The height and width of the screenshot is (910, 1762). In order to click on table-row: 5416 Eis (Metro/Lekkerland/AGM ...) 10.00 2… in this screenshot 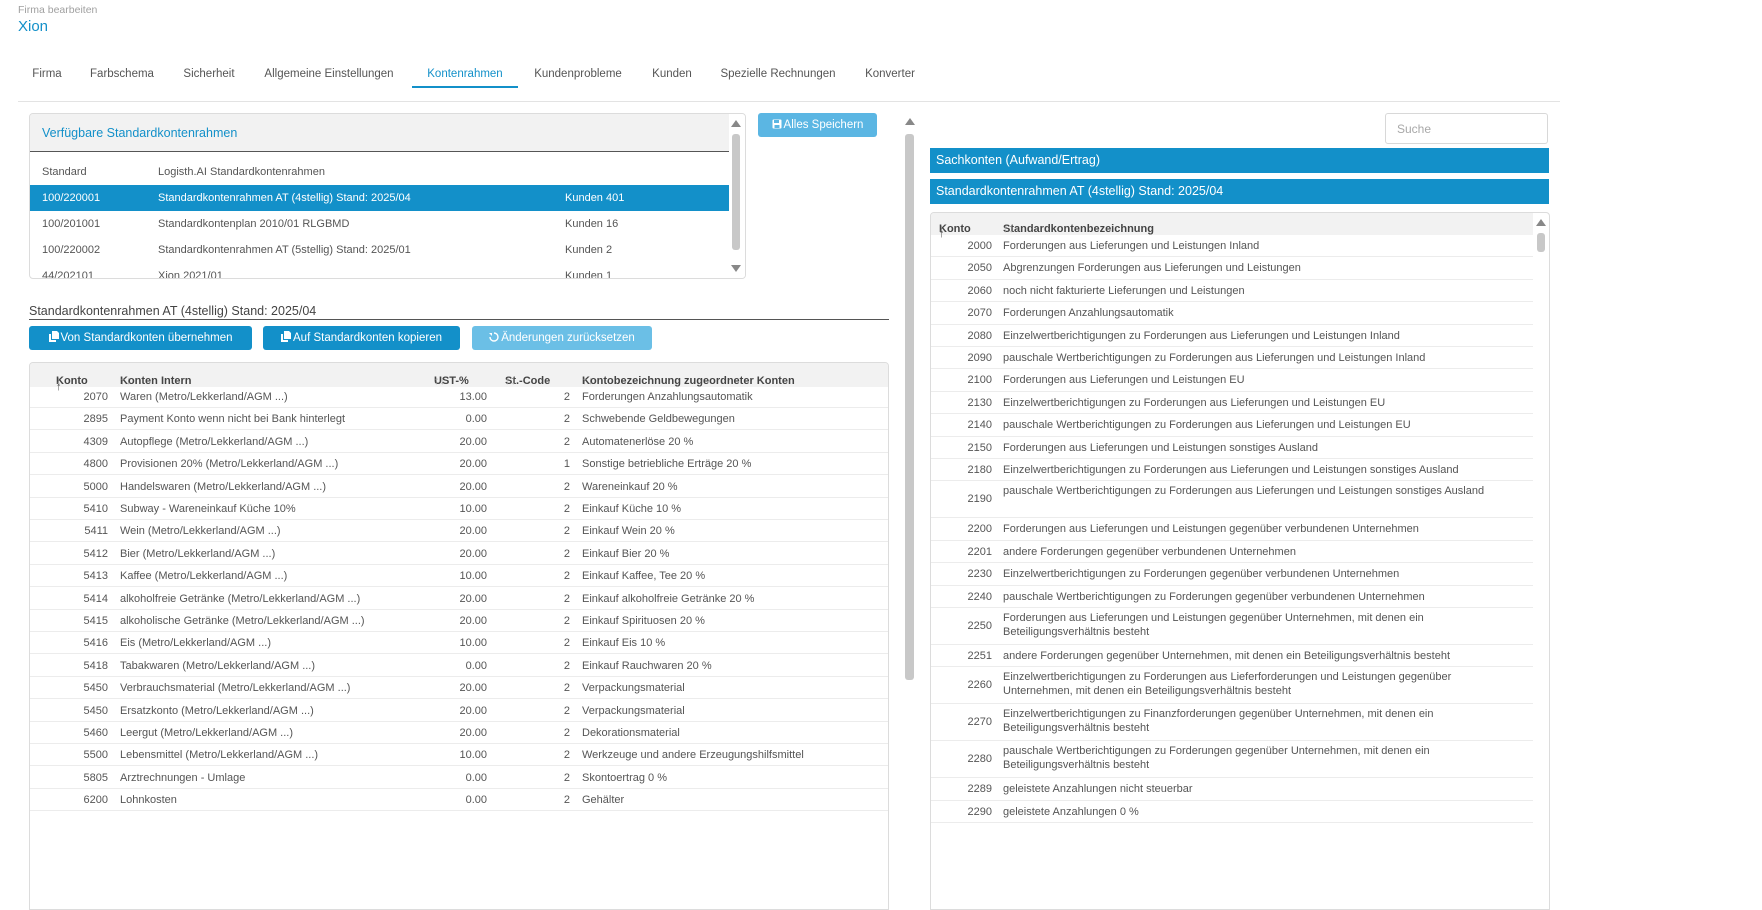, I will do `click(459, 643)`.